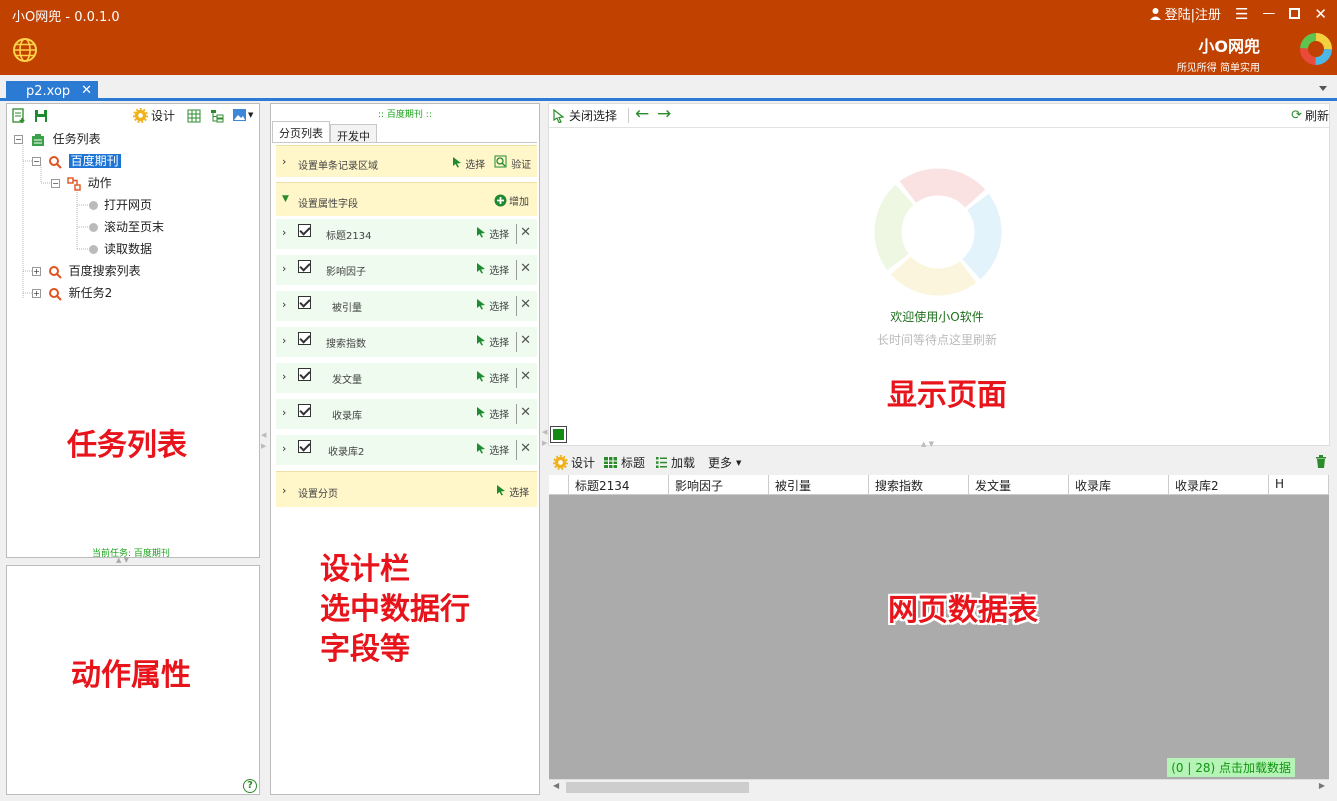  What do you see at coordinates (57, 139) in the screenshot?
I see `tree-node-root: − 任务列表` at bounding box center [57, 139].